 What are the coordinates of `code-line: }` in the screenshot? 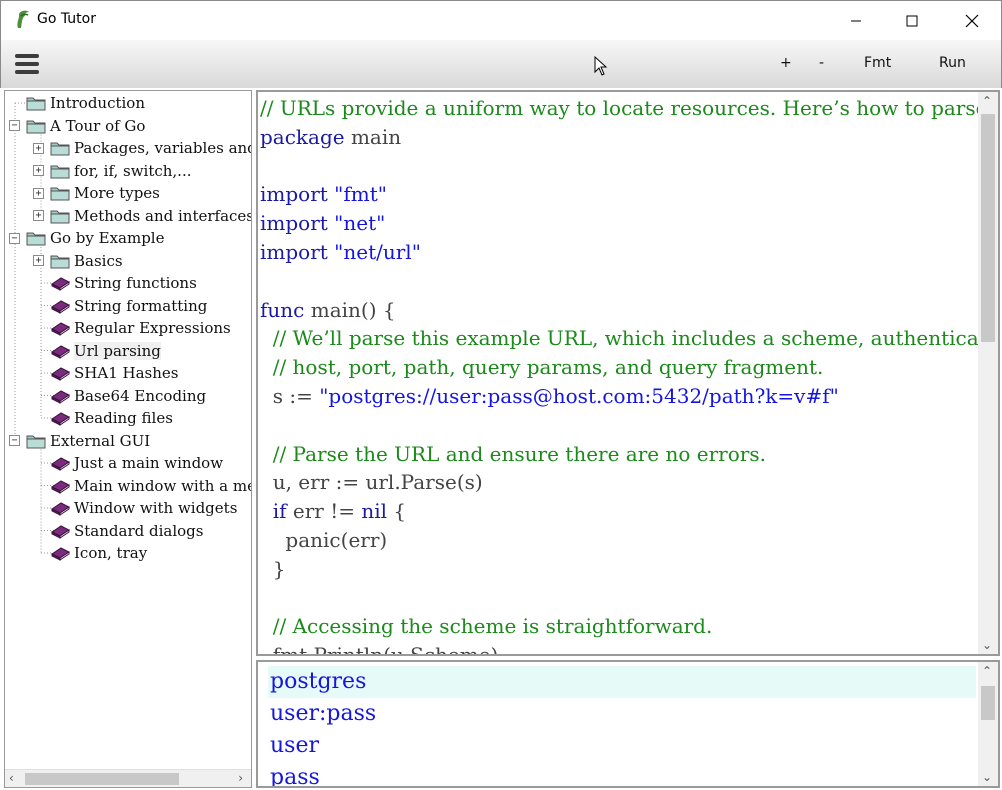 It's located at (273, 569).